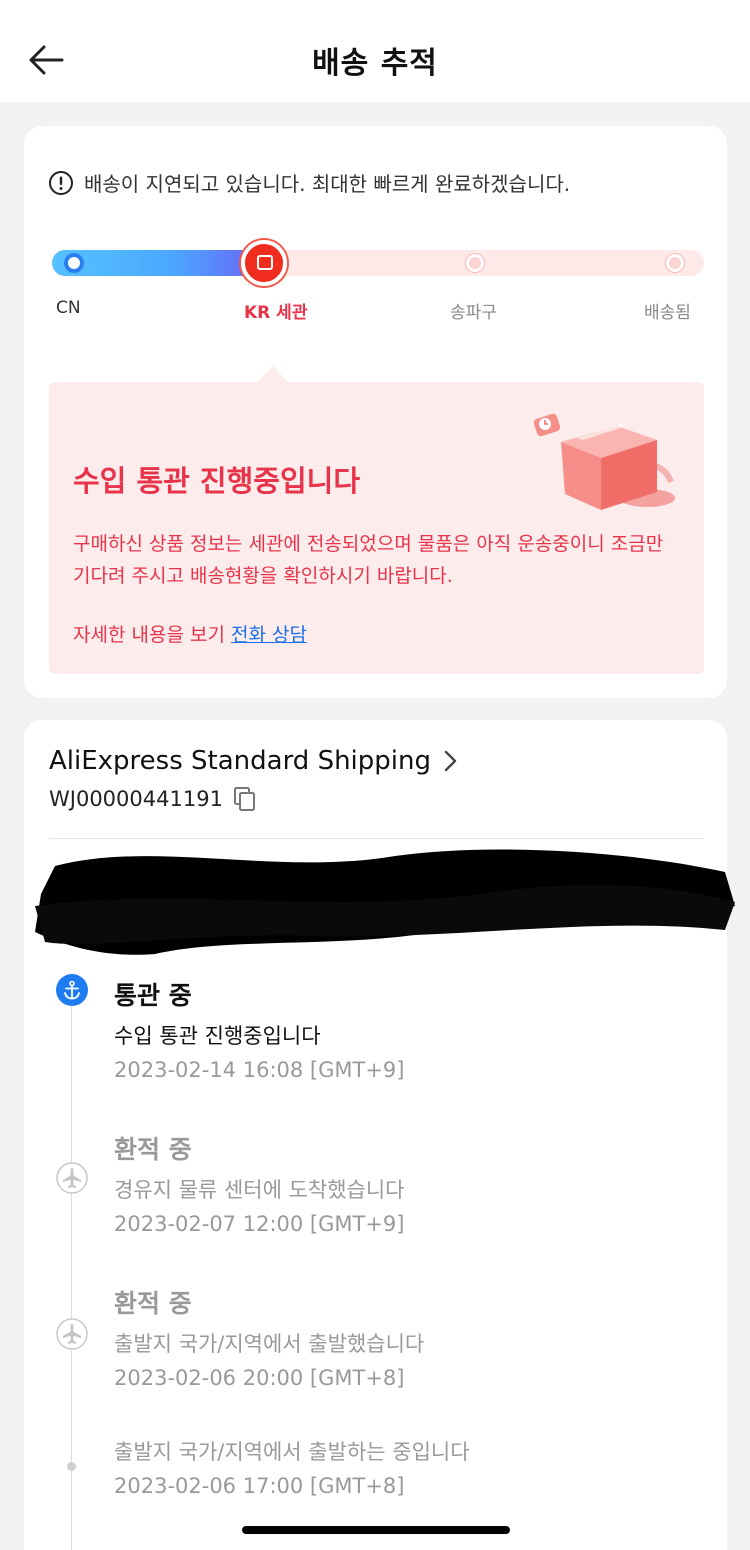  What do you see at coordinates (292, 1452) in the screenshot?
I see `event-description: 출발지 국가/지역에서 출발하는 중입니다` at bounding box center [292, 1452].